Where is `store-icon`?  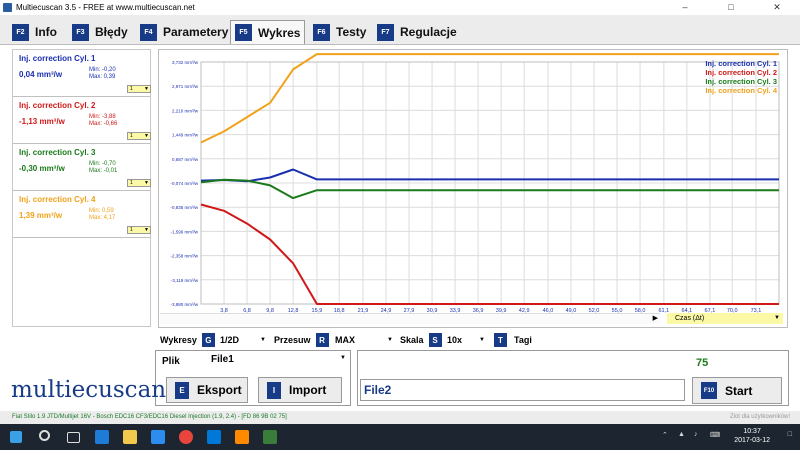
store-icon is located at coordinates (158, 437).